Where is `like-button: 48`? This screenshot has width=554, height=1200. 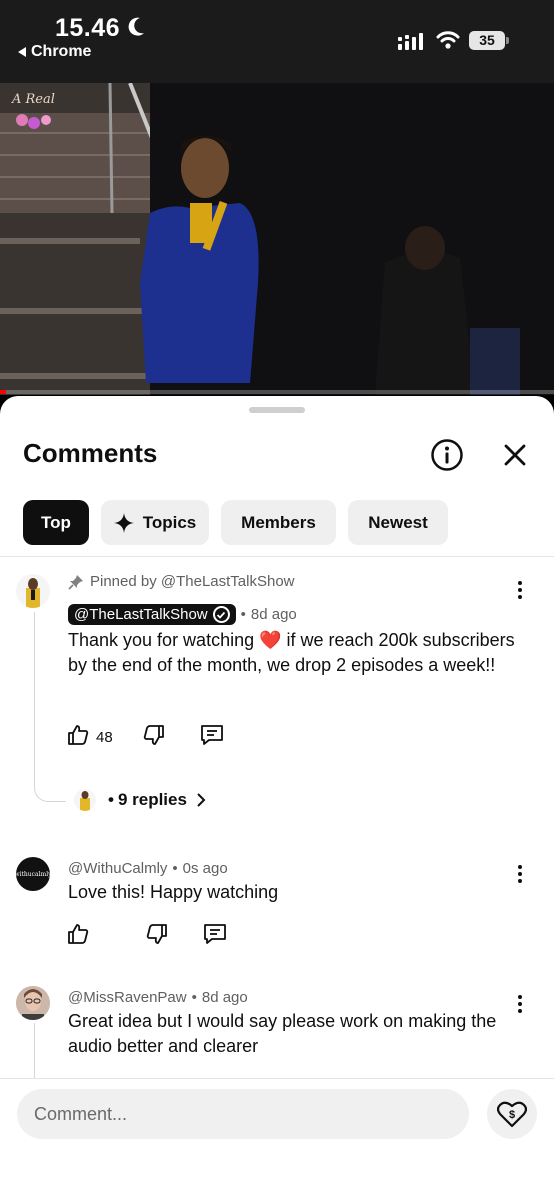
like-button: 48 is located at coordinates (89, 737).